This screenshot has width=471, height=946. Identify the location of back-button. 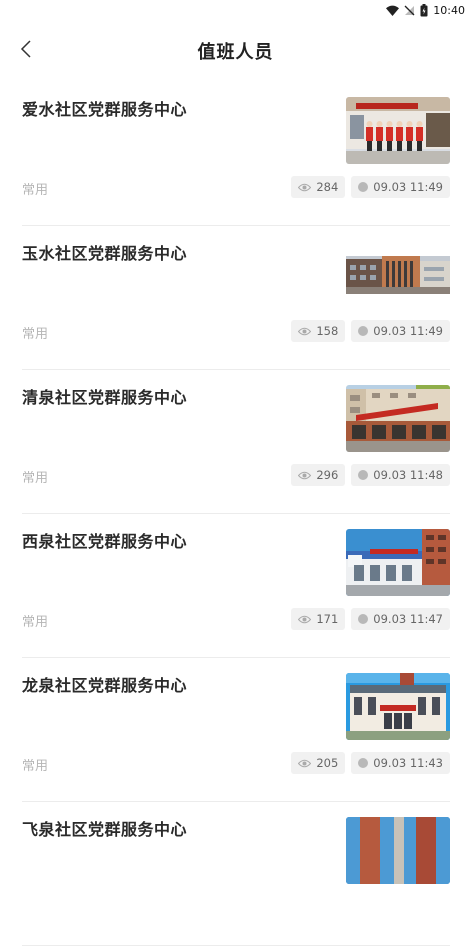
(26, 51).